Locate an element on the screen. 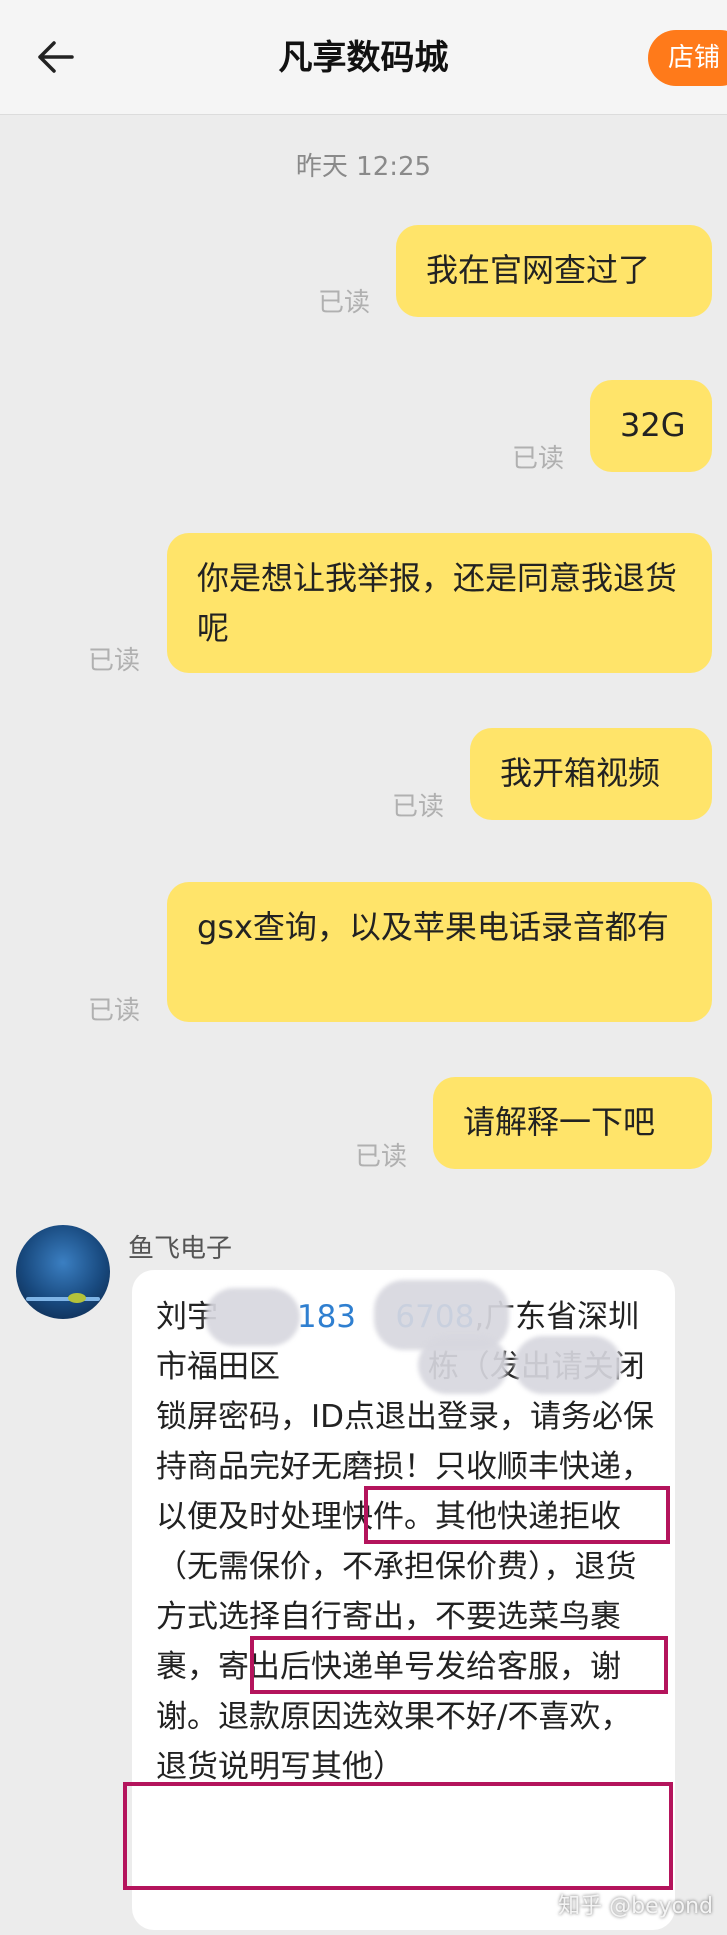  top-bar: 凡享数码城 店铺 is located at coordinates (363, 57).